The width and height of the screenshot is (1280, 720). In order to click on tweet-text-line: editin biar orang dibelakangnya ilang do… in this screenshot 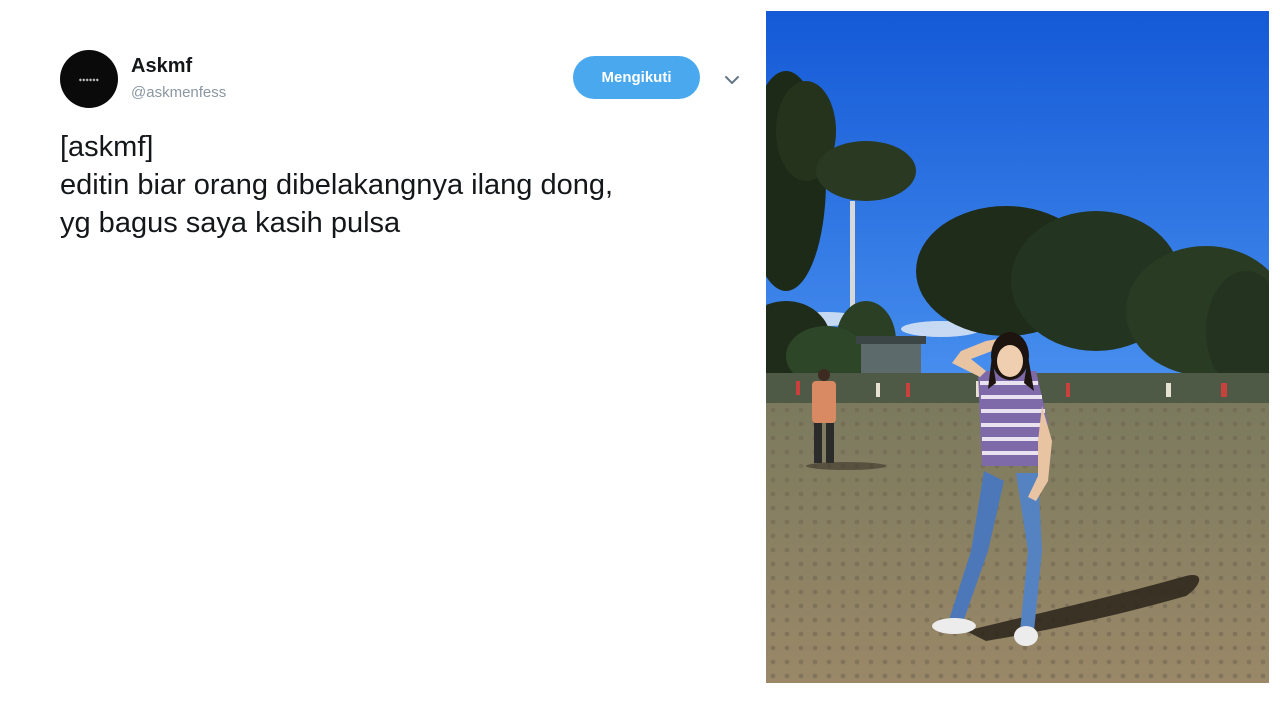, I will do `click(337, 185)`.